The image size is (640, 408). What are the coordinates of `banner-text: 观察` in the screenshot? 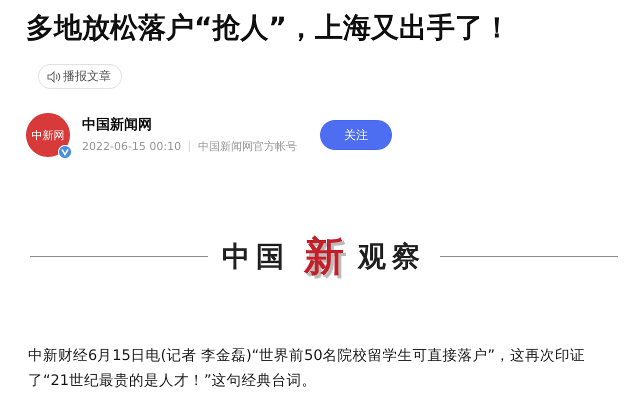 It's located at (392, 256).